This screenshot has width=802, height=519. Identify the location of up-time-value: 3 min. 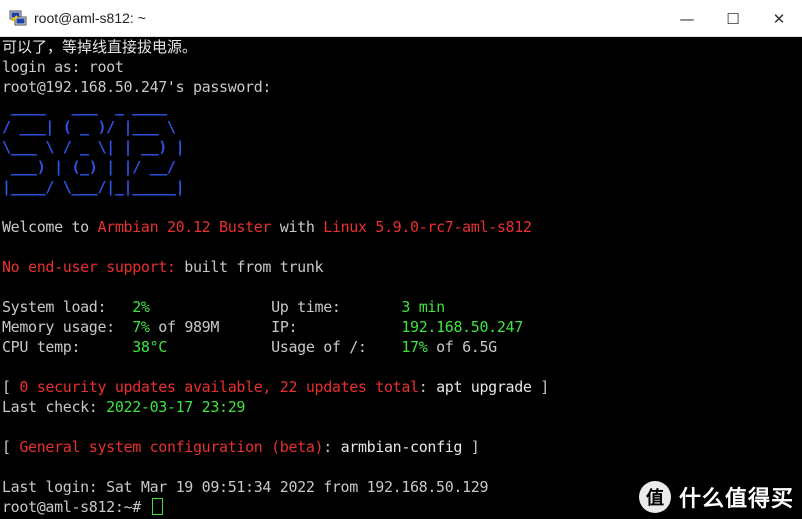
(423, 307).